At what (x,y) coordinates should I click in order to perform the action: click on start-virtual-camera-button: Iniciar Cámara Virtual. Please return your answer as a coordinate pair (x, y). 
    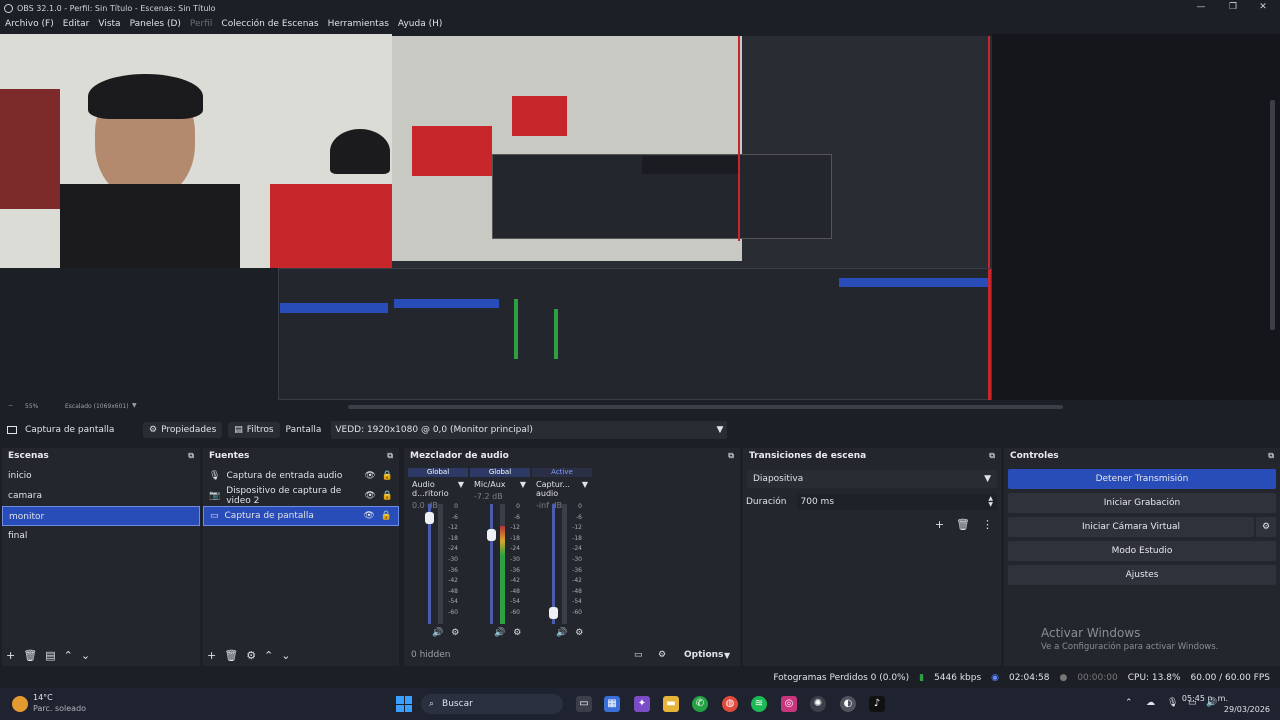
    Looking at the image, I should click on (1131, 527).